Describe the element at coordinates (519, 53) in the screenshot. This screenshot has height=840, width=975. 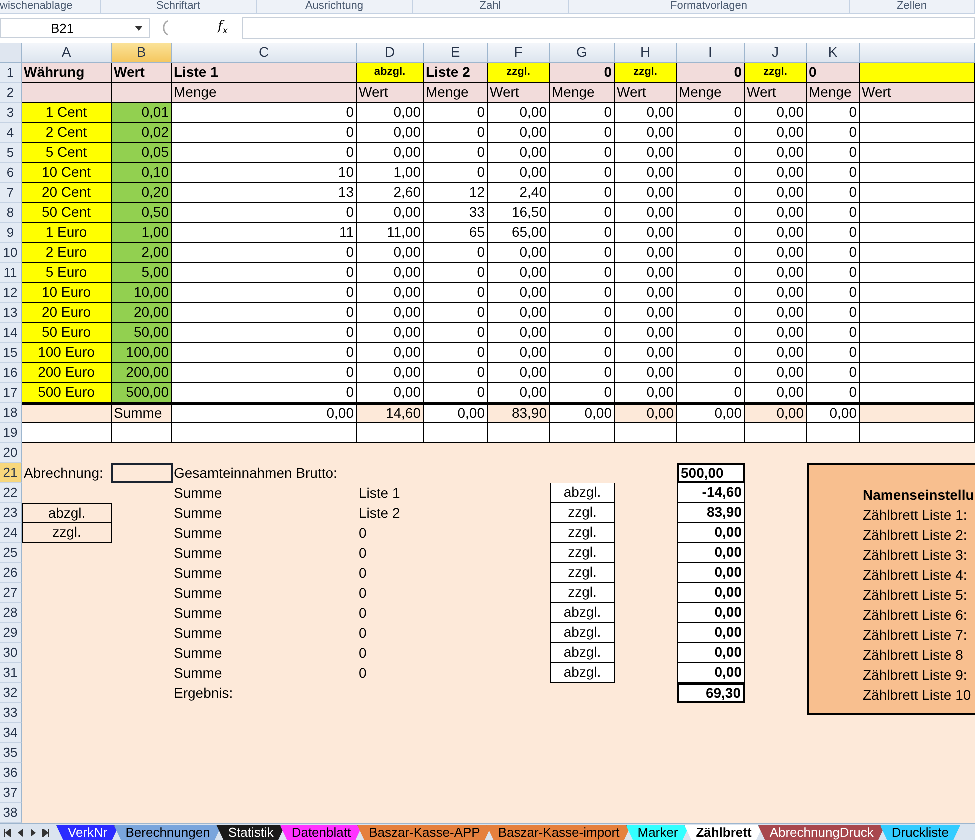
I see `column-header: F` at that location.